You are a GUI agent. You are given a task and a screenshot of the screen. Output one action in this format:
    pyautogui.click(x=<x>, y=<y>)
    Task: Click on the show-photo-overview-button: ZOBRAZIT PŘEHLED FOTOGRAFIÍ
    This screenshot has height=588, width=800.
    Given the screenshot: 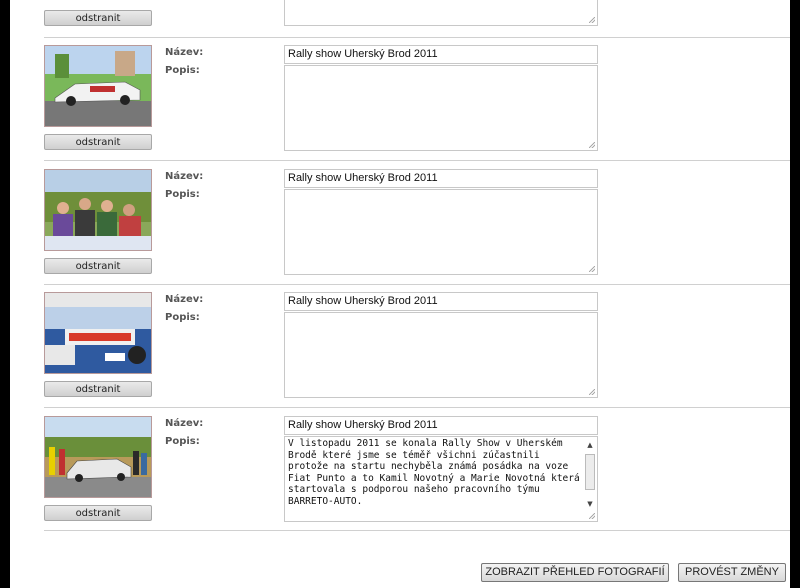 What is the action you would take?
    pyautogui.click(x=575, y=572)
    